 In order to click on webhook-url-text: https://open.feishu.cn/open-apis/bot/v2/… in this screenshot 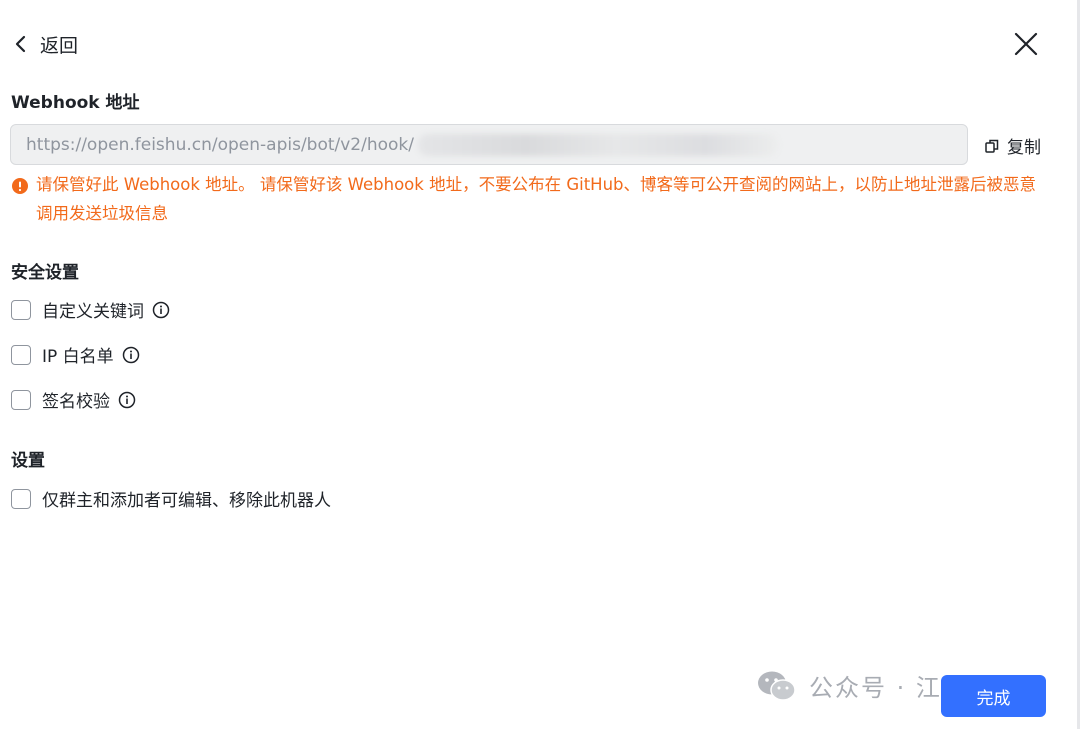, I will do `click(220, 144)`.